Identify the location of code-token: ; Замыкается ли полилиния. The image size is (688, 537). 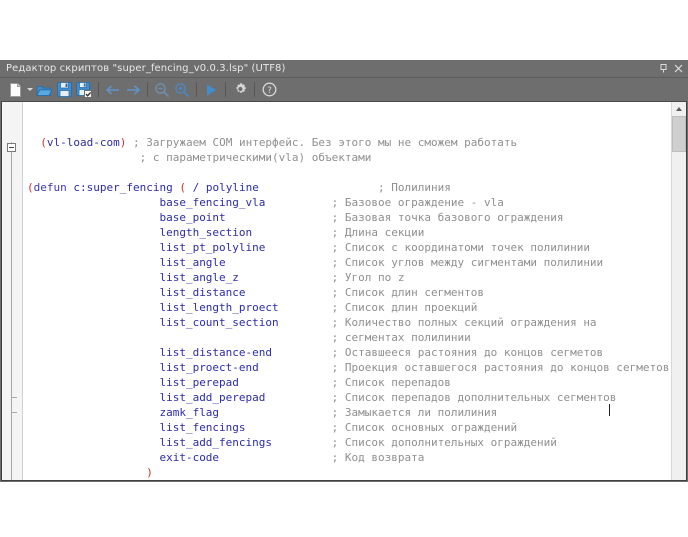
(414, 412).